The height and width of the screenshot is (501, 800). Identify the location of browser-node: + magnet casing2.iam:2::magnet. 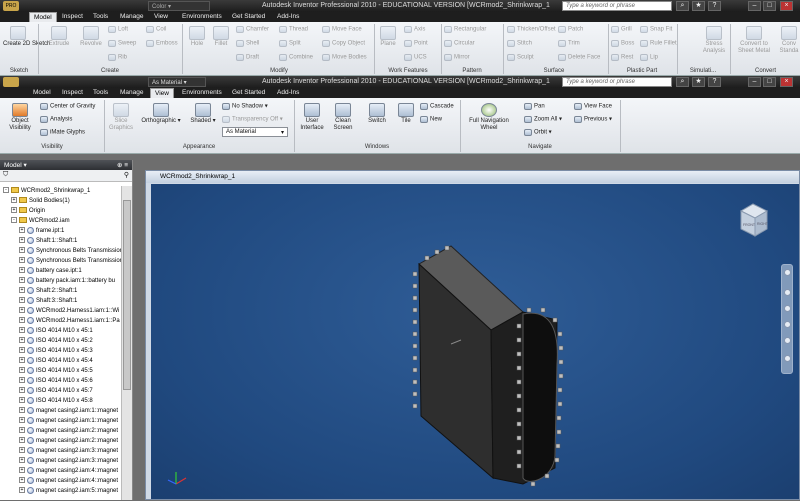
(68, 431).